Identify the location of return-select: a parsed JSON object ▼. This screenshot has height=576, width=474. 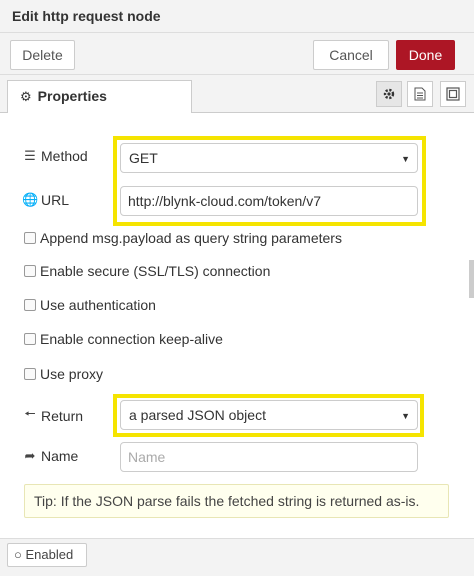
(269, 415).